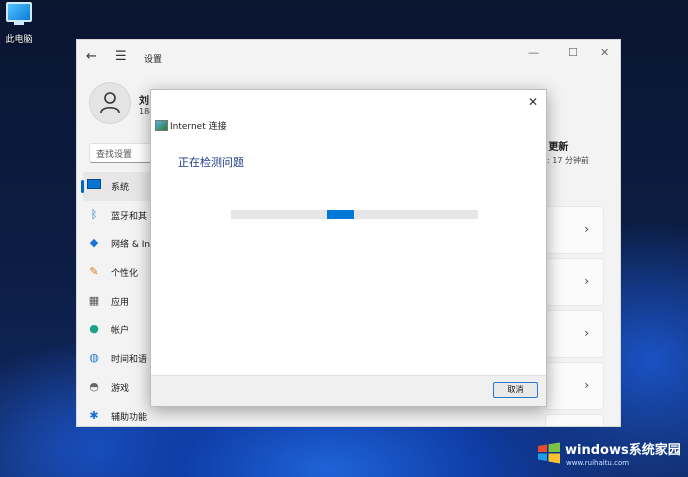 This screenshot has width=688, height=477. What do you see at coordinates (198, 127) in the screenshot?
I see `dialog-title: Internet 连接` at bounding box center [198, 127].